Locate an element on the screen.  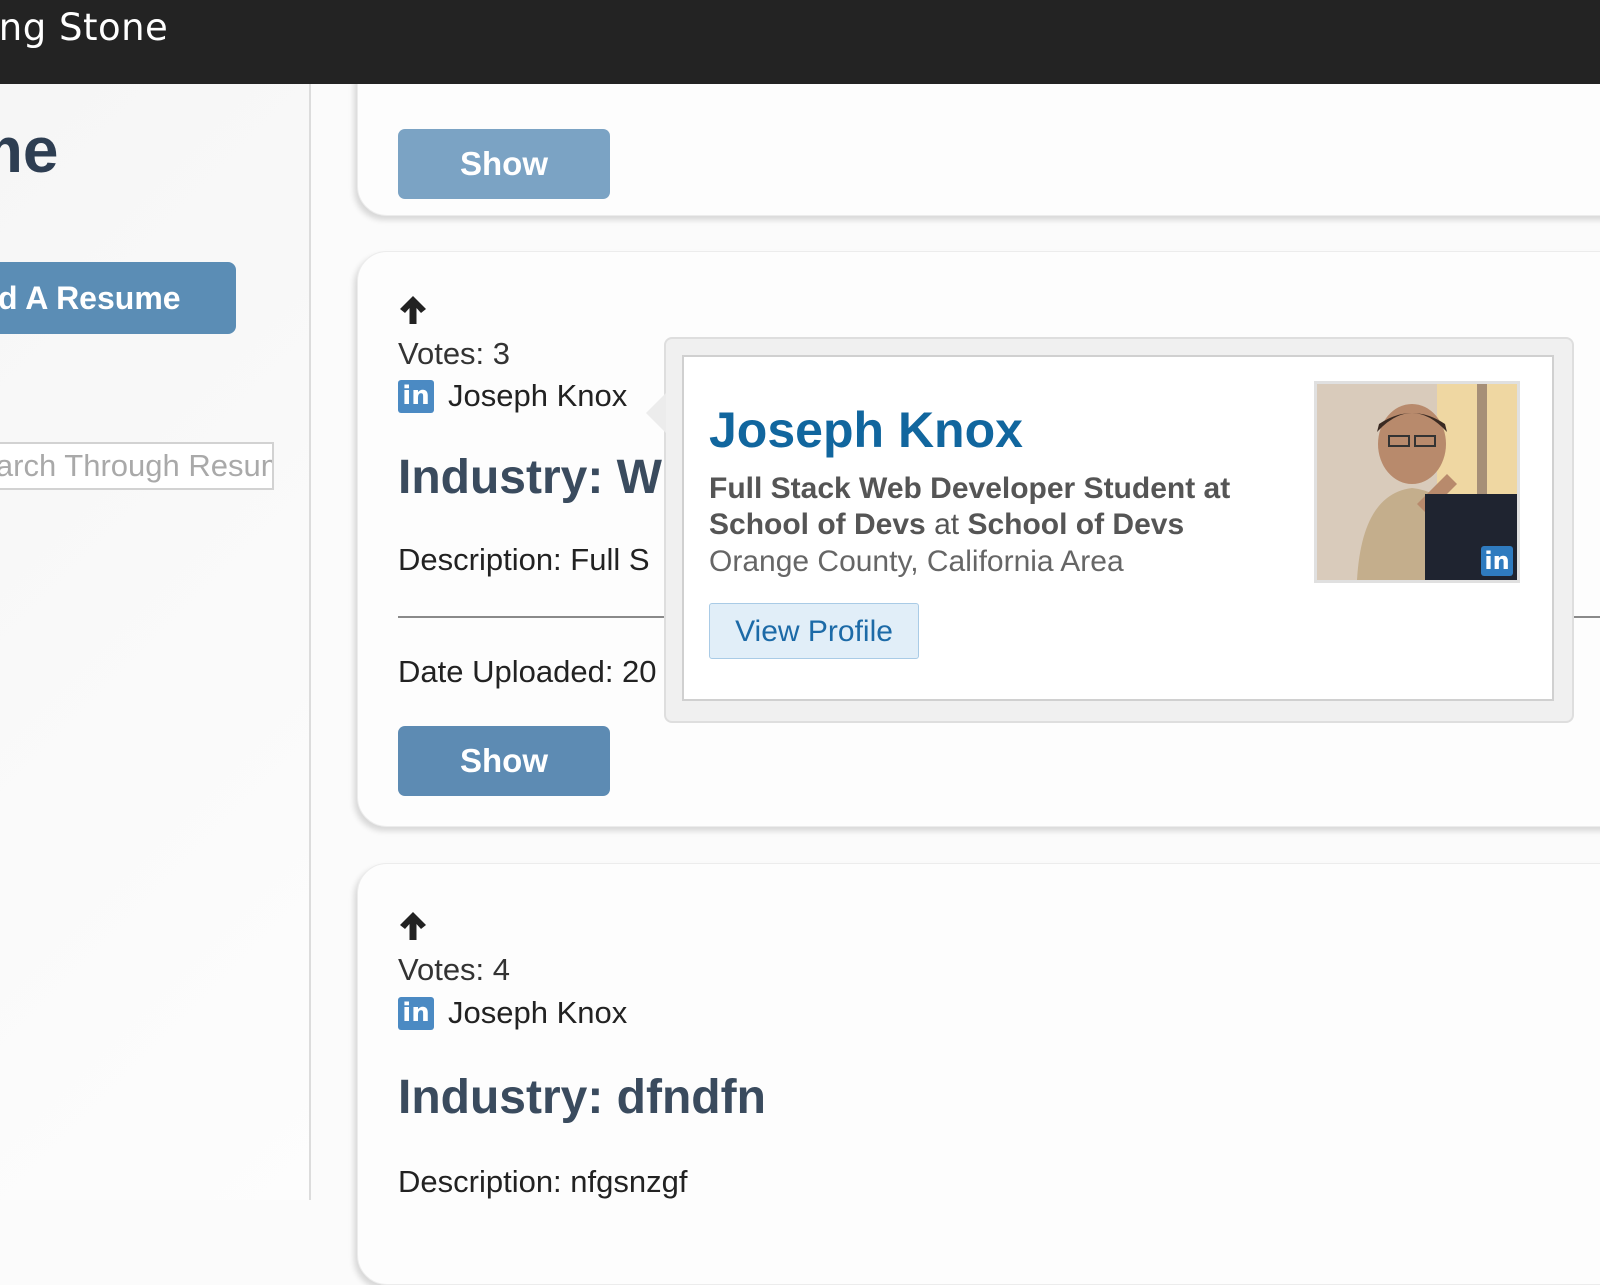
industry-heading: Industry: W is located at coordinates (530, 477).